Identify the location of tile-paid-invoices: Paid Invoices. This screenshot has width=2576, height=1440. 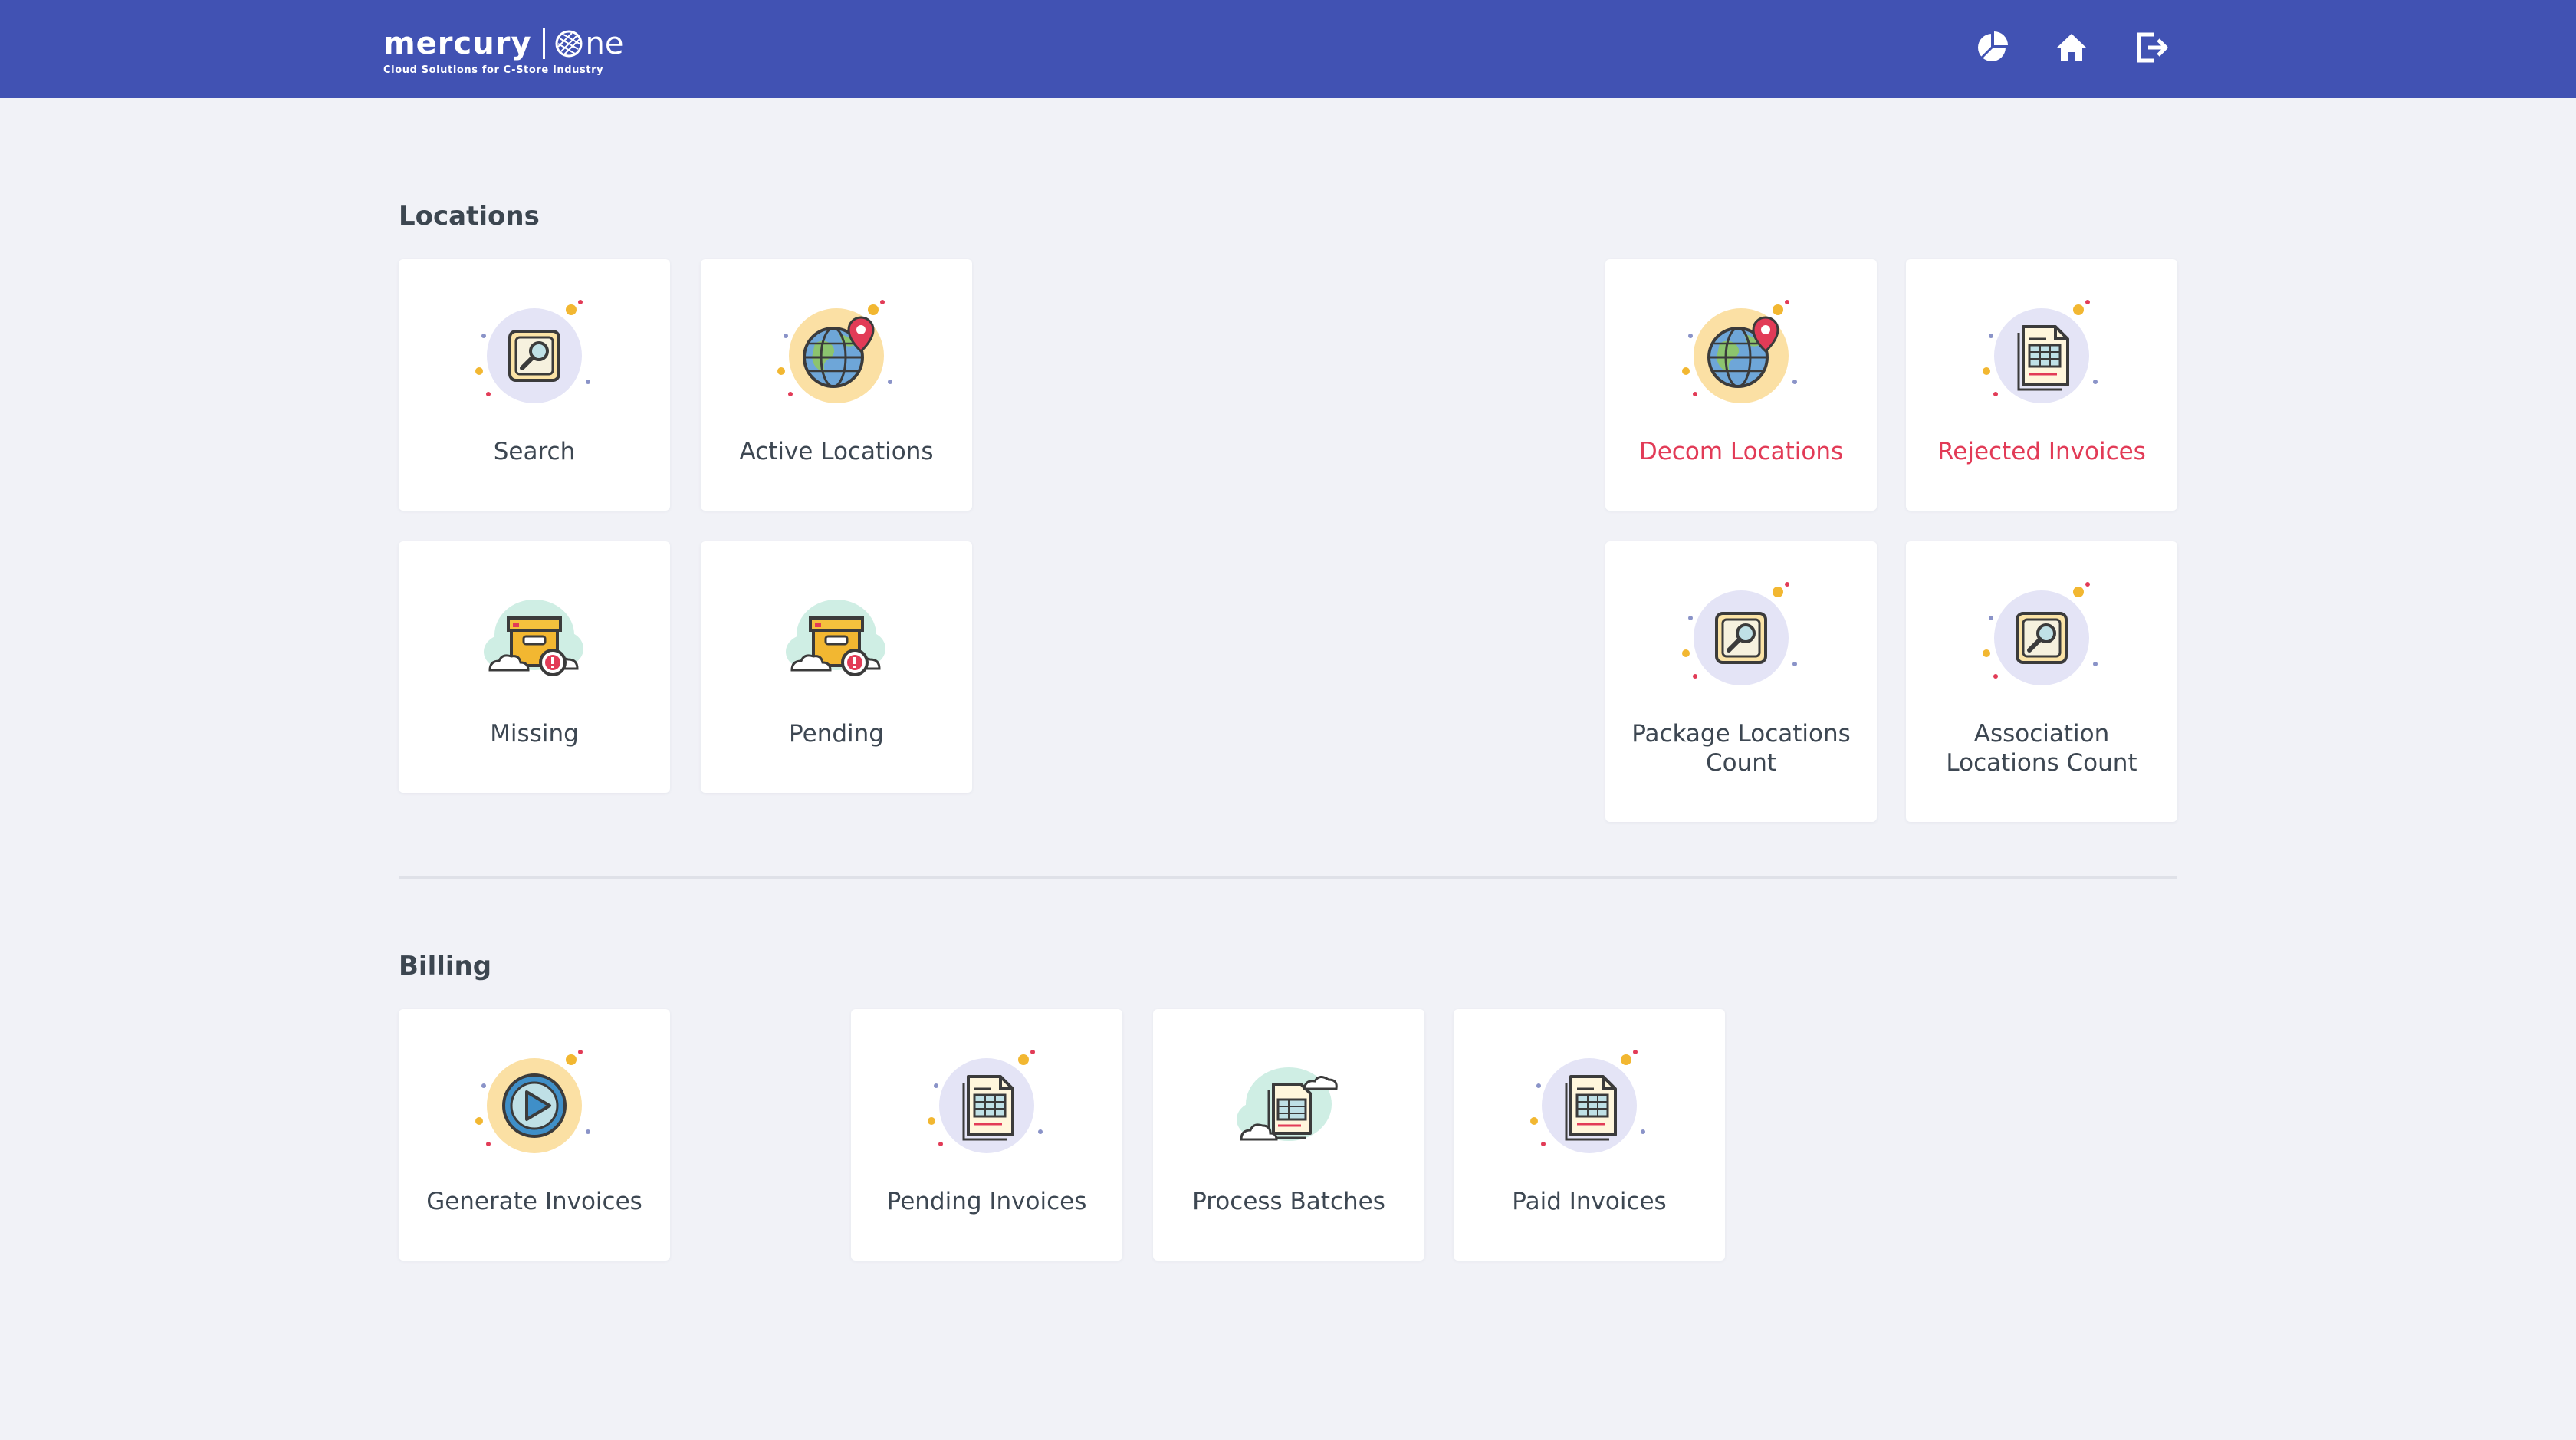
(1590, 1135).